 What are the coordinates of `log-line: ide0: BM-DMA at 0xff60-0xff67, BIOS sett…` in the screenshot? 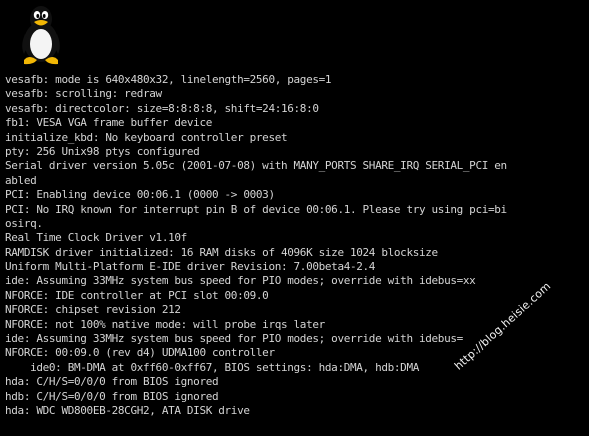 It's located at (212, 367).